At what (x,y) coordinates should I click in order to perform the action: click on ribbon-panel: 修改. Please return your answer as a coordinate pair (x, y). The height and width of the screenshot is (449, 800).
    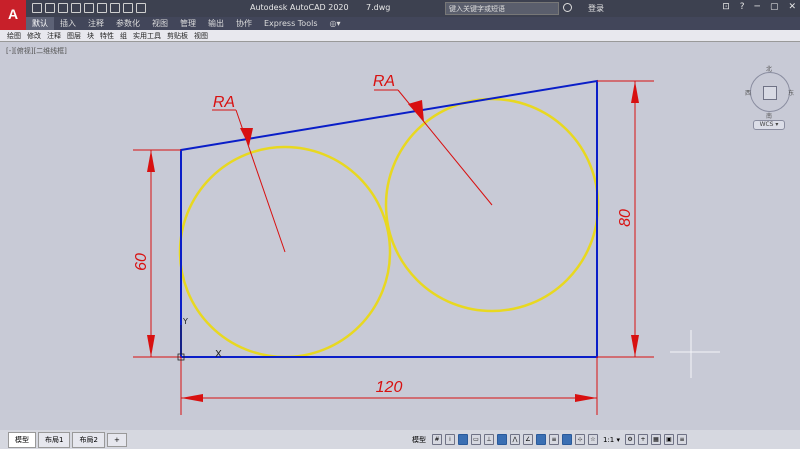
    Looking at the image, I should click on (34, 35).